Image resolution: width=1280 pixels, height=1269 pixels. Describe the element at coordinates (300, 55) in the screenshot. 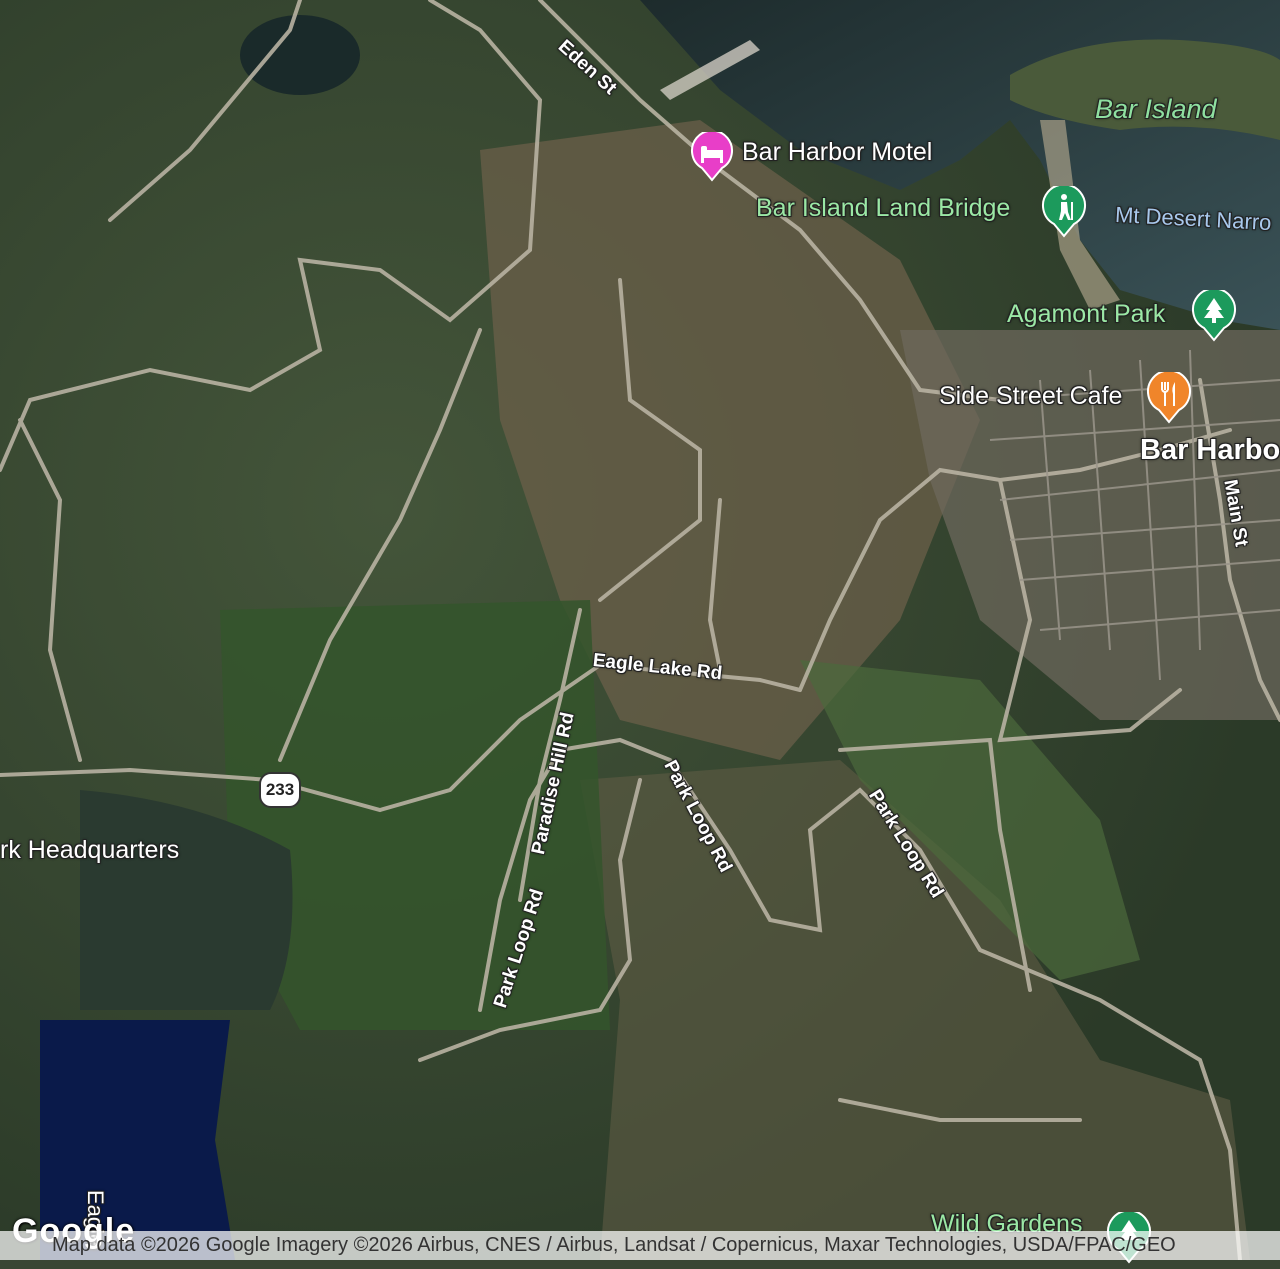

I see `pond` at that location.